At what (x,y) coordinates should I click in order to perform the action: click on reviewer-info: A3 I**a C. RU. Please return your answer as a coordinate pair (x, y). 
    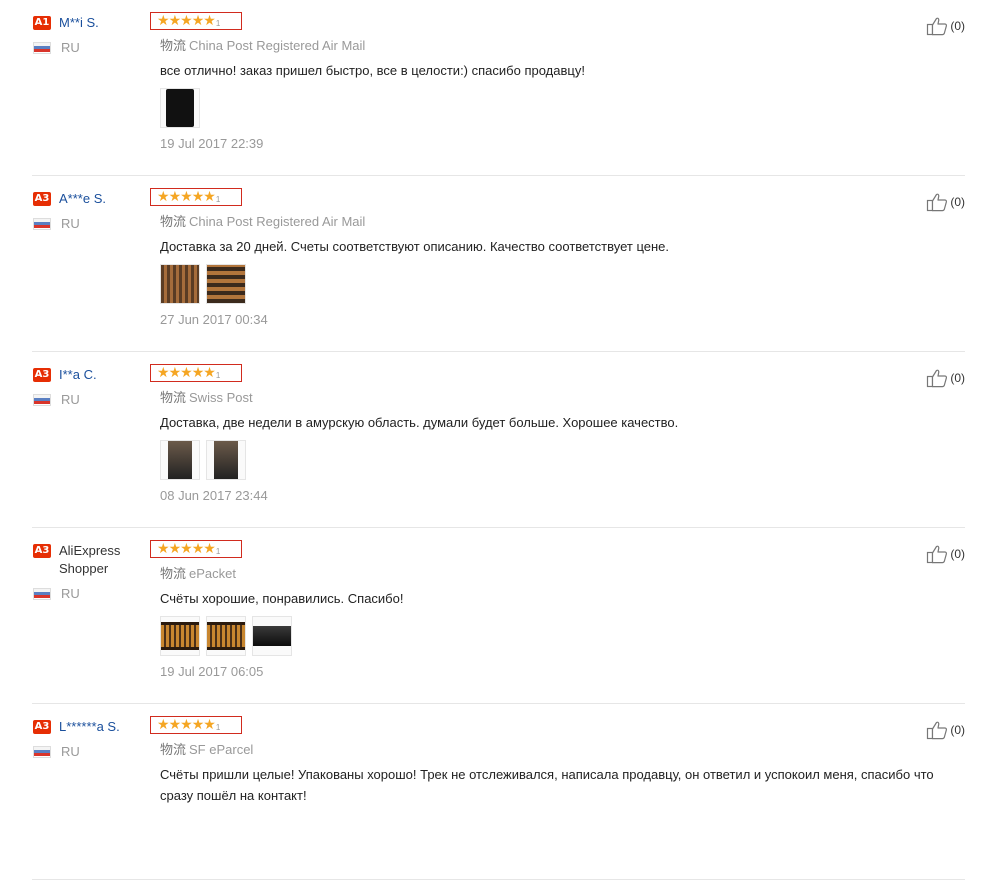
    Looking at the image, I should click on (90, 386).